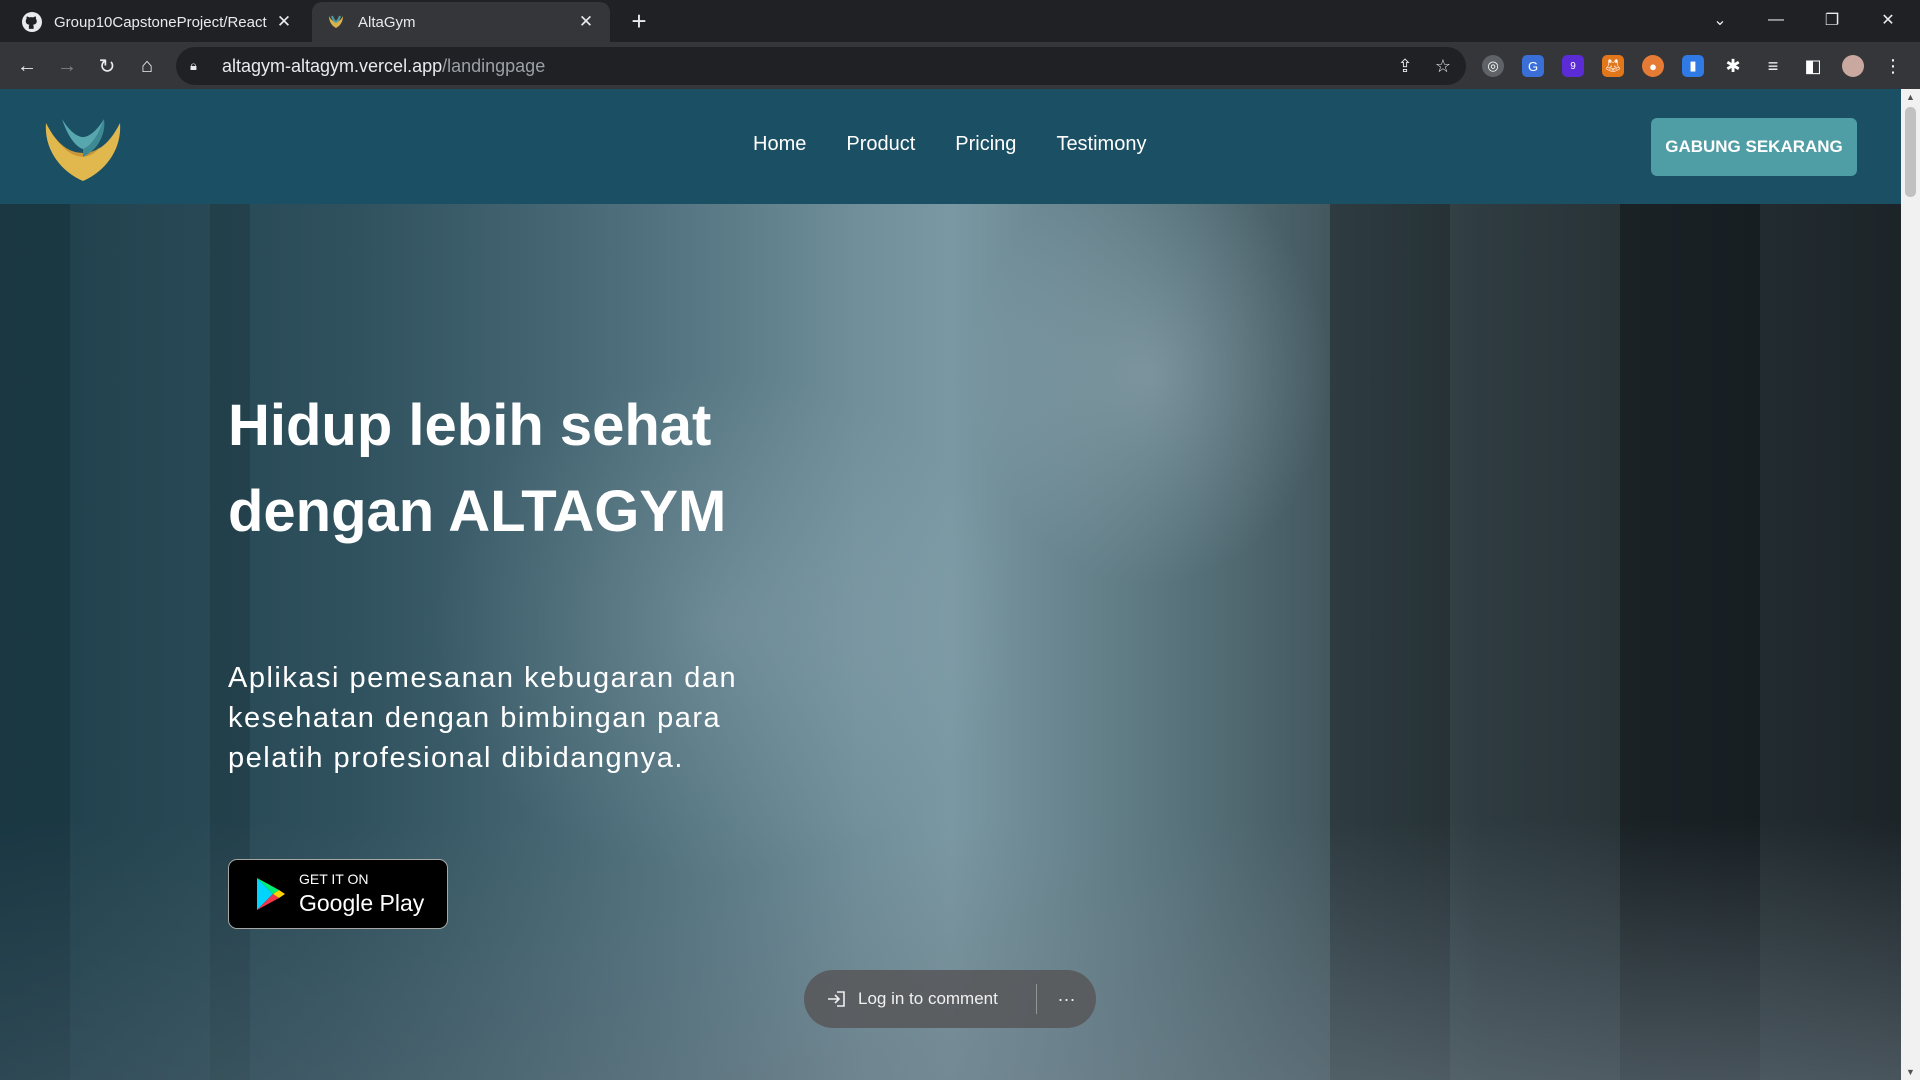 The width and height of the screenshot is (1920, 1080). I want to click on extension-icon: ●, so click(1653, 66).